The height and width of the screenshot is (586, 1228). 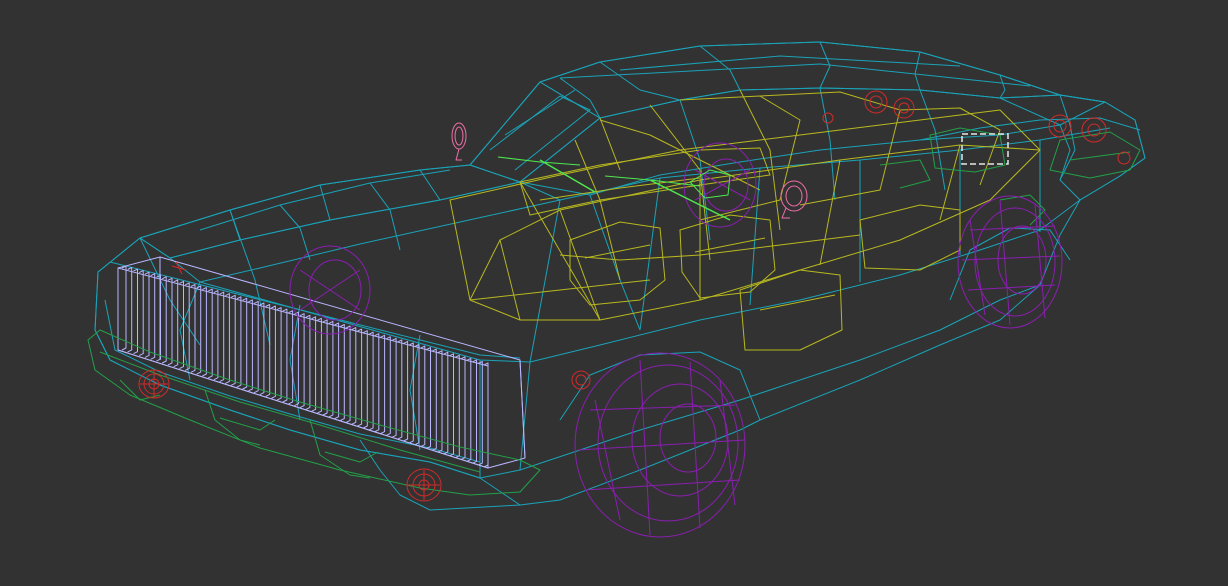 I want to click on taillight-icon, so click(x=889, y=104).